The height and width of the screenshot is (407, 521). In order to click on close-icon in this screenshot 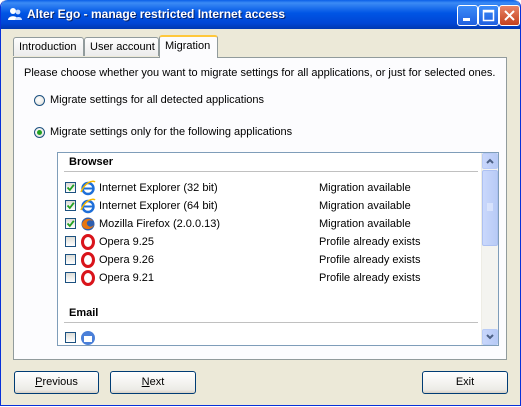, I will do `click(509, 15)`.